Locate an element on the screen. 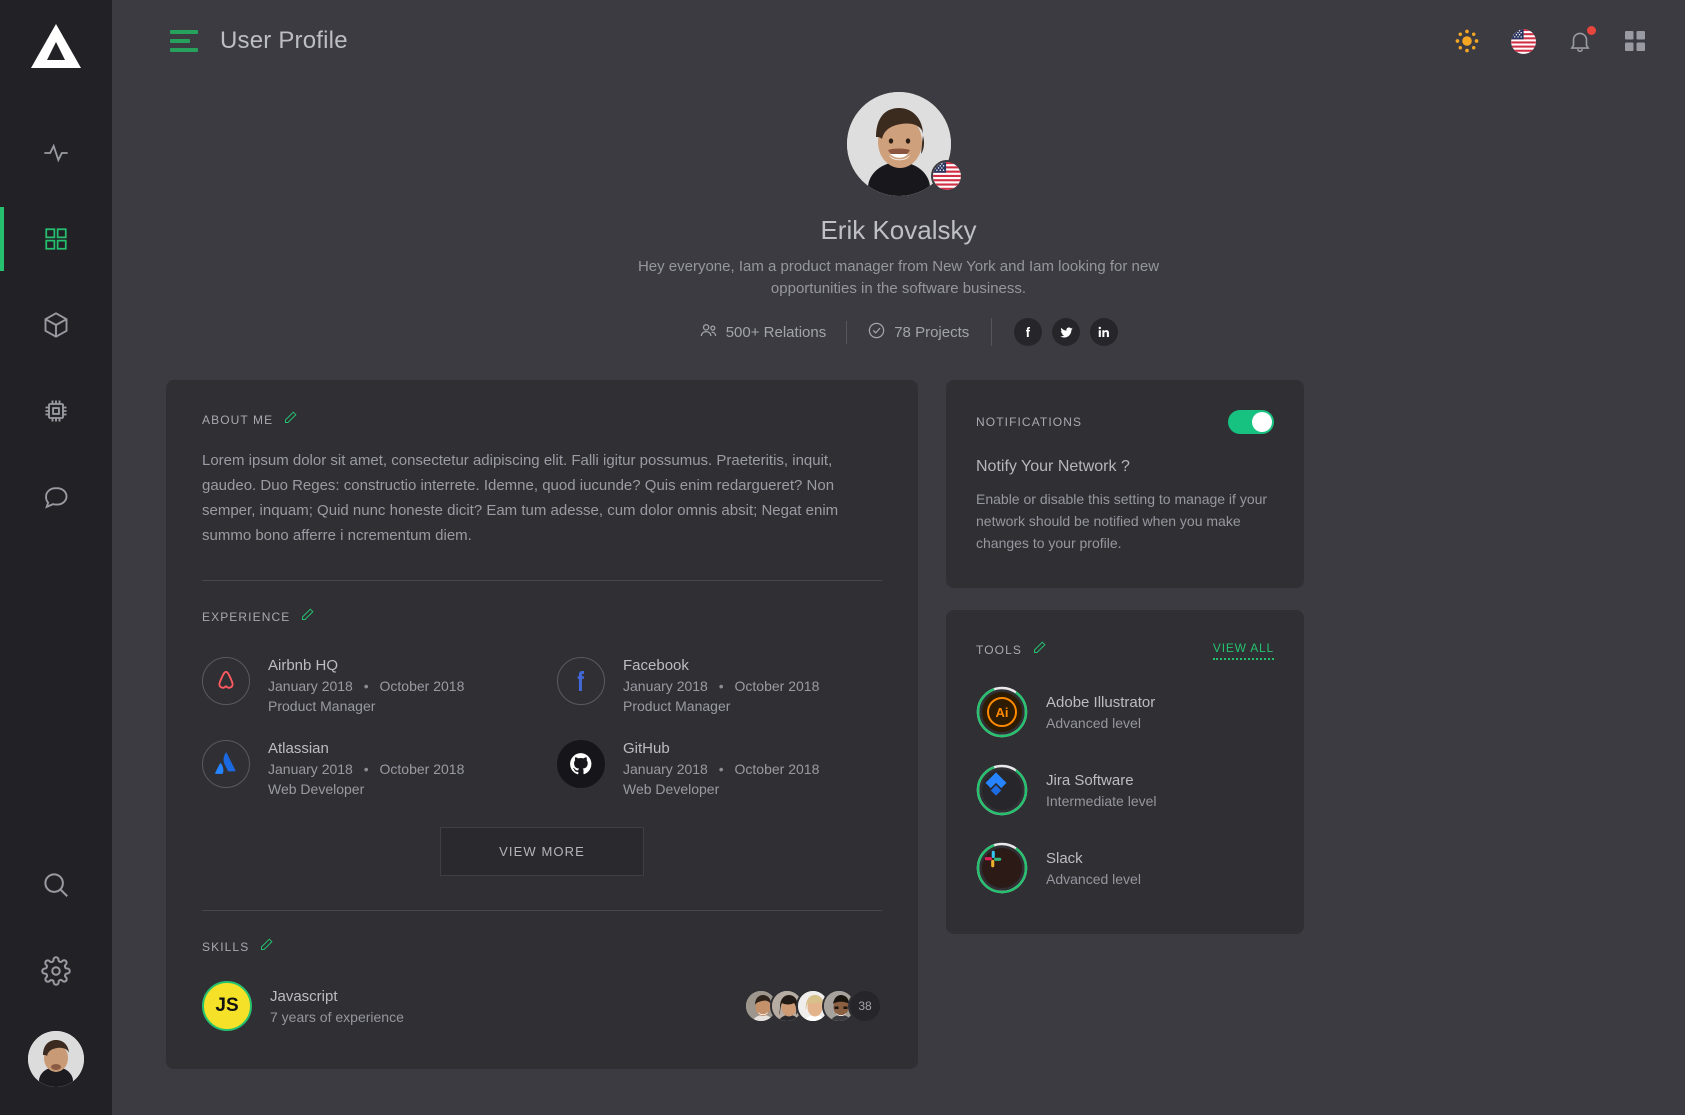 This screenshot has height=1115, width=1685. experience-role: Product Manager is located at coordinates (322, 706).